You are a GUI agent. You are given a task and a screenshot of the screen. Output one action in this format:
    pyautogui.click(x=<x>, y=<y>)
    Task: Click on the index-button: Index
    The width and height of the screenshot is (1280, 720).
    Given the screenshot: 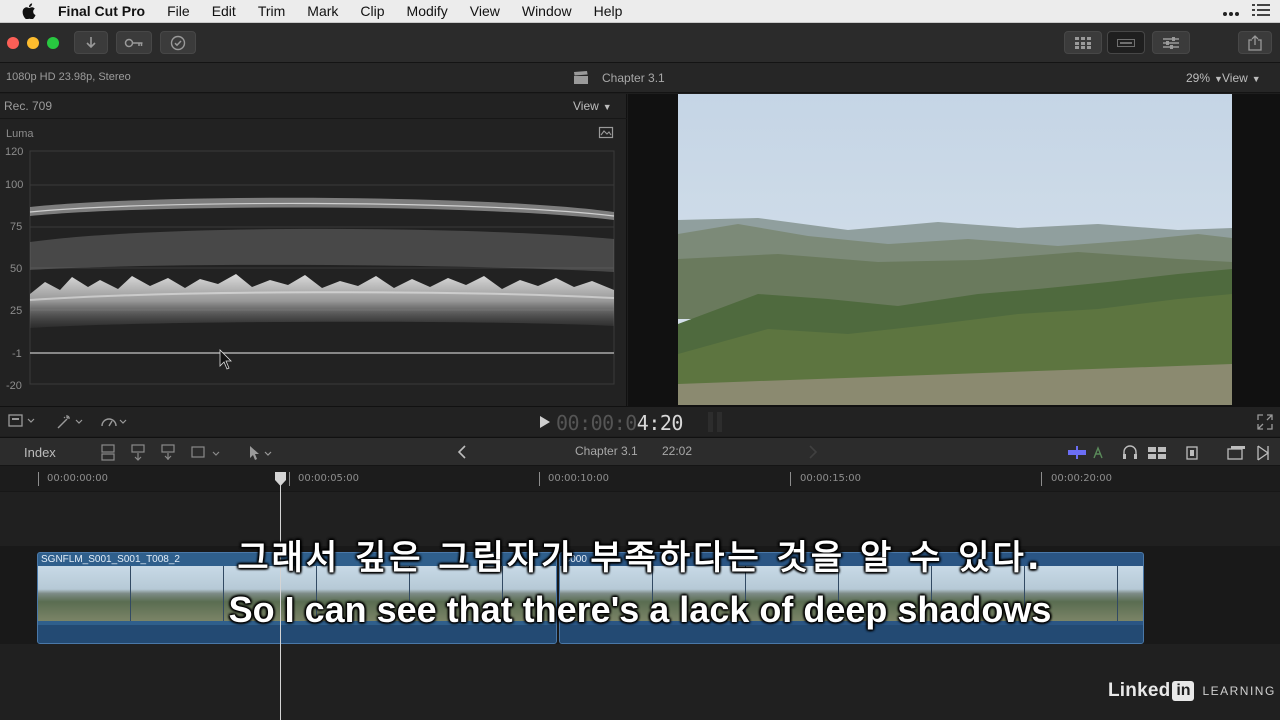 What is the action you would take?
    pyautogui.click(x=40, y=452)
    